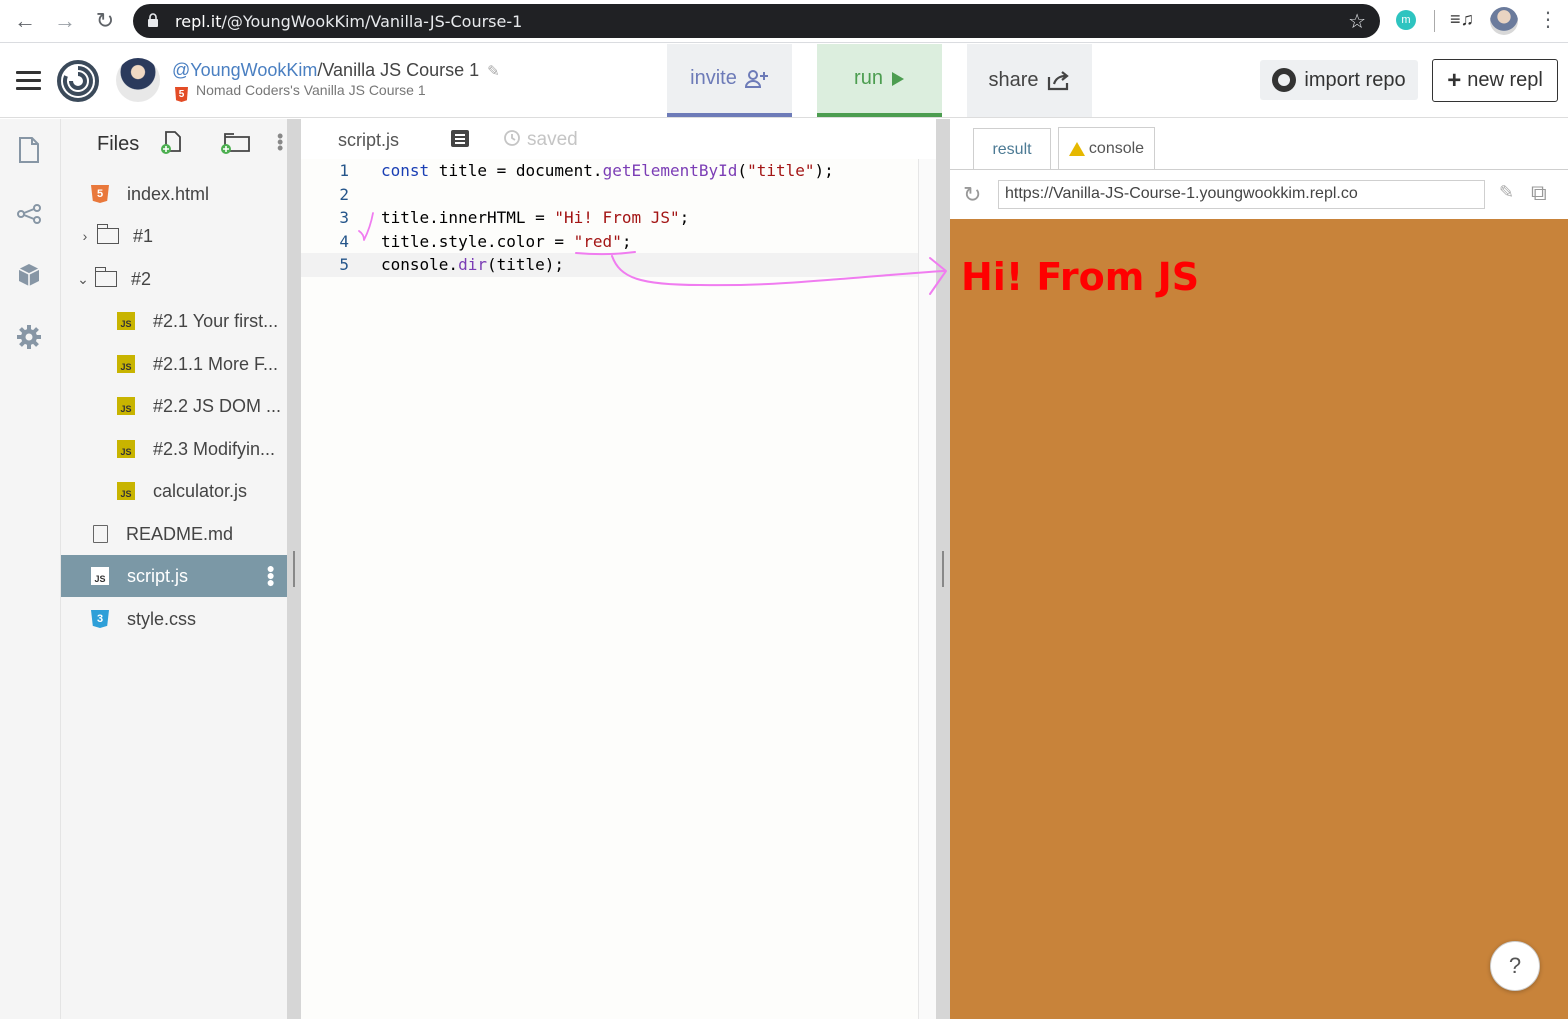 This screenshot has height=1019, width=1568. Describe the element at coordinates (29, 150) in the screenshot. I see `files-icon` at that location.